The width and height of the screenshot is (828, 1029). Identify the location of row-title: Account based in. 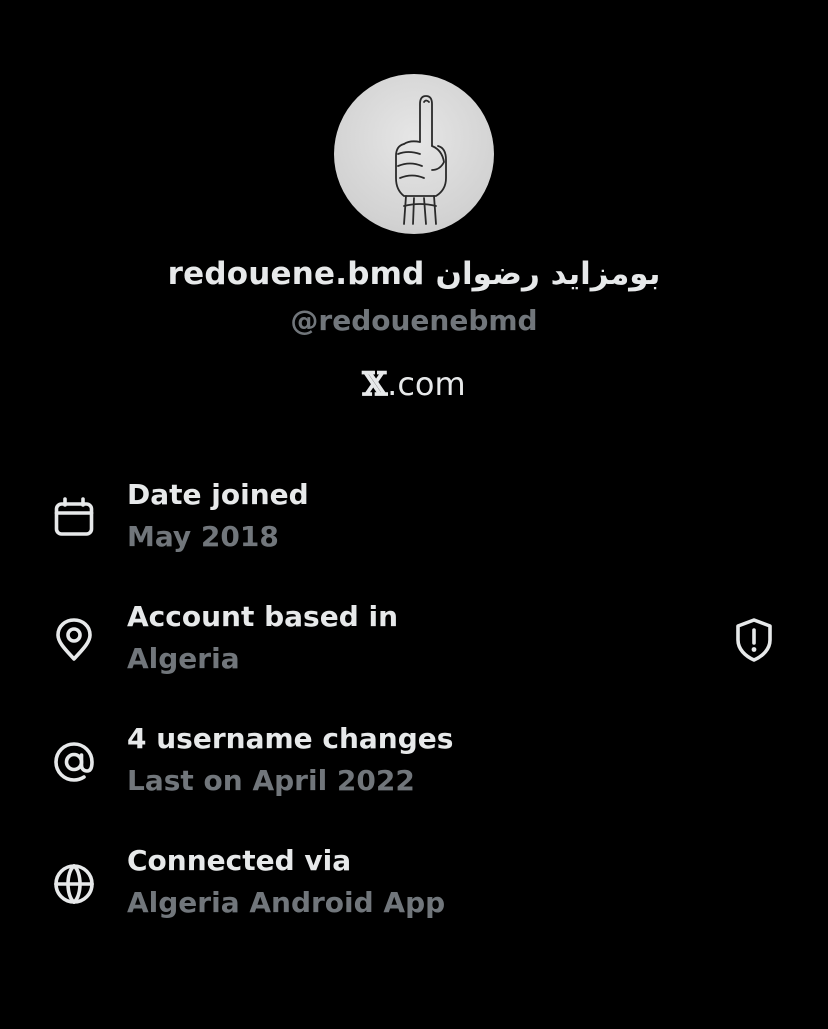
(263, 616).